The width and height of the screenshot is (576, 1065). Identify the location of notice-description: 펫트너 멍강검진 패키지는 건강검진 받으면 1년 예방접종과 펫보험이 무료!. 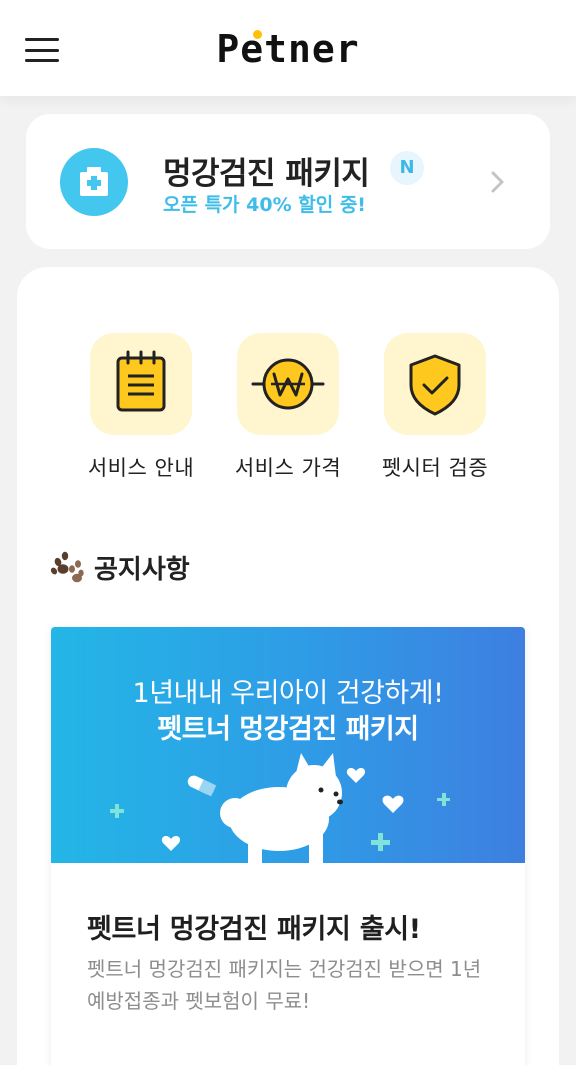
(284, 985).